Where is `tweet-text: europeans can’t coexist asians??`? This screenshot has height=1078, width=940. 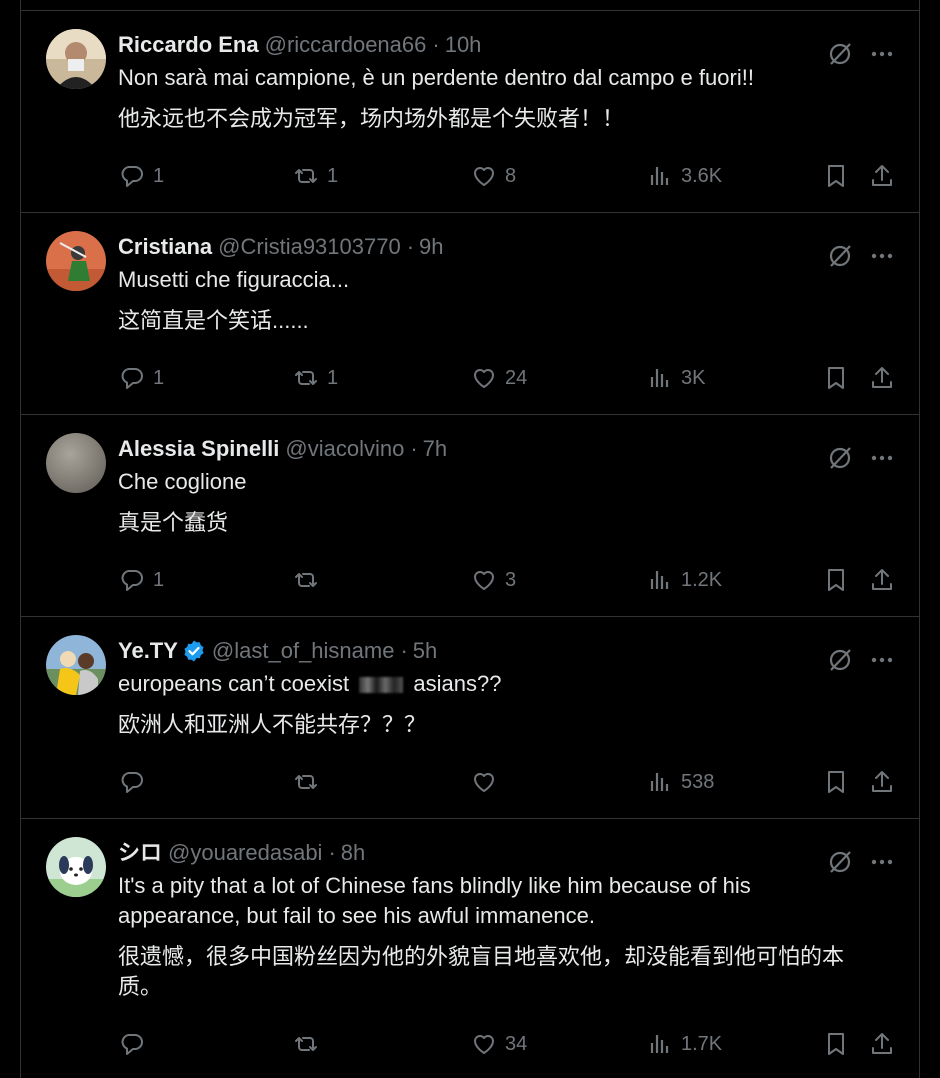 tweet-text: europeans can’t coexist asians?? is located at coordinates (493, 684).